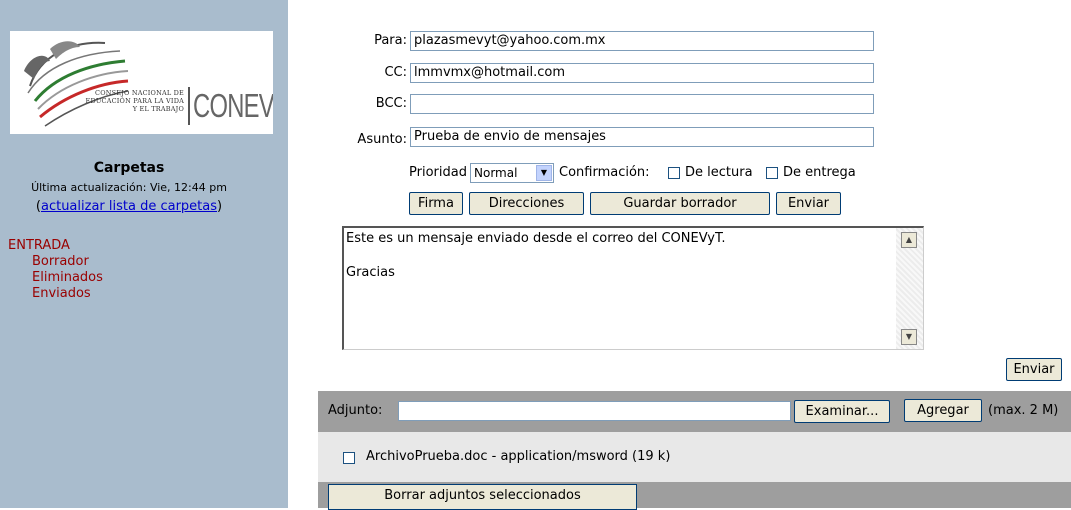 The image size is (1071, 510). I want to click on folder-item-sent: Enviados, so click(55, 294).